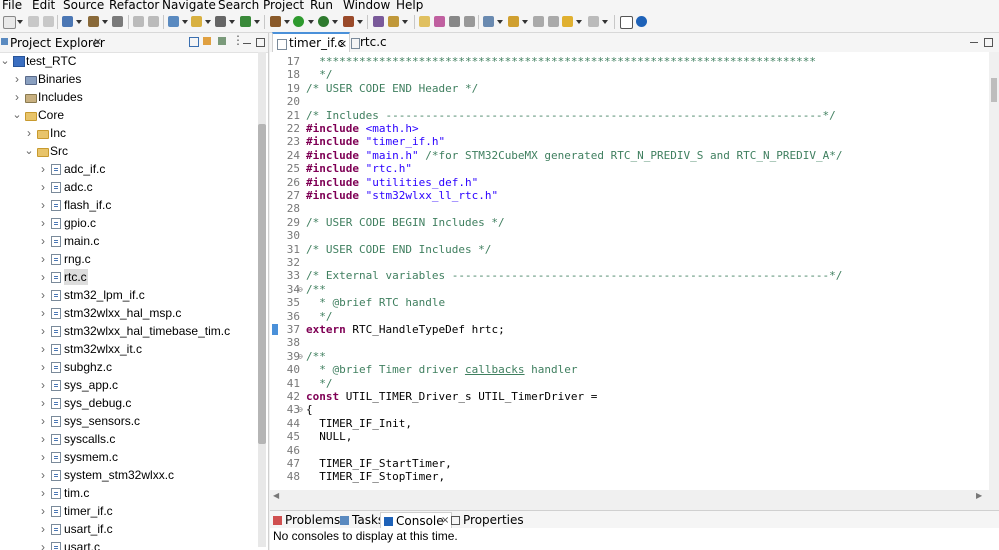 Image resolution: width=999 pixels, height=550 pixels. Describe the element at coordinates (128, 331) in the screenshot. I see `tree-item: › stm32wlxx_hal_timebase_tim.c` at that location.